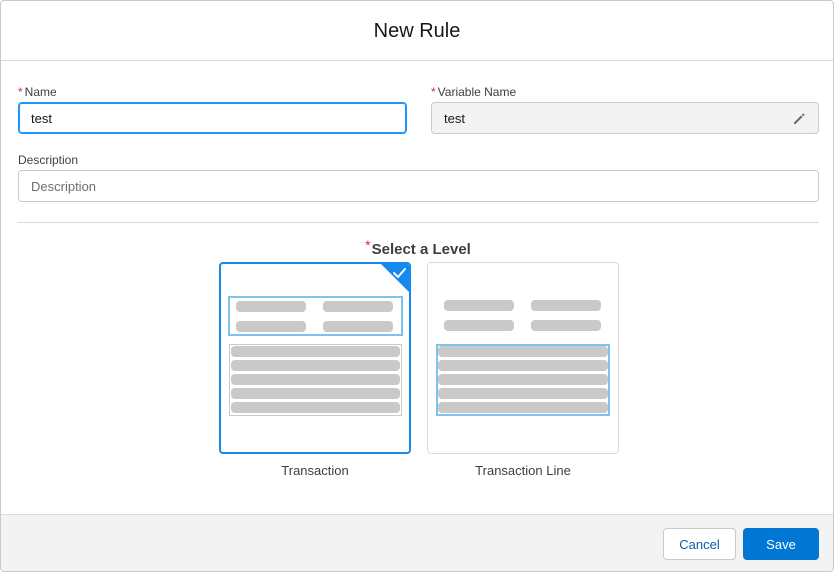 Image resolution: width=834 pixels, height=572 pixels. I want to click on level-option-label: Transaction, so click(315, 470).